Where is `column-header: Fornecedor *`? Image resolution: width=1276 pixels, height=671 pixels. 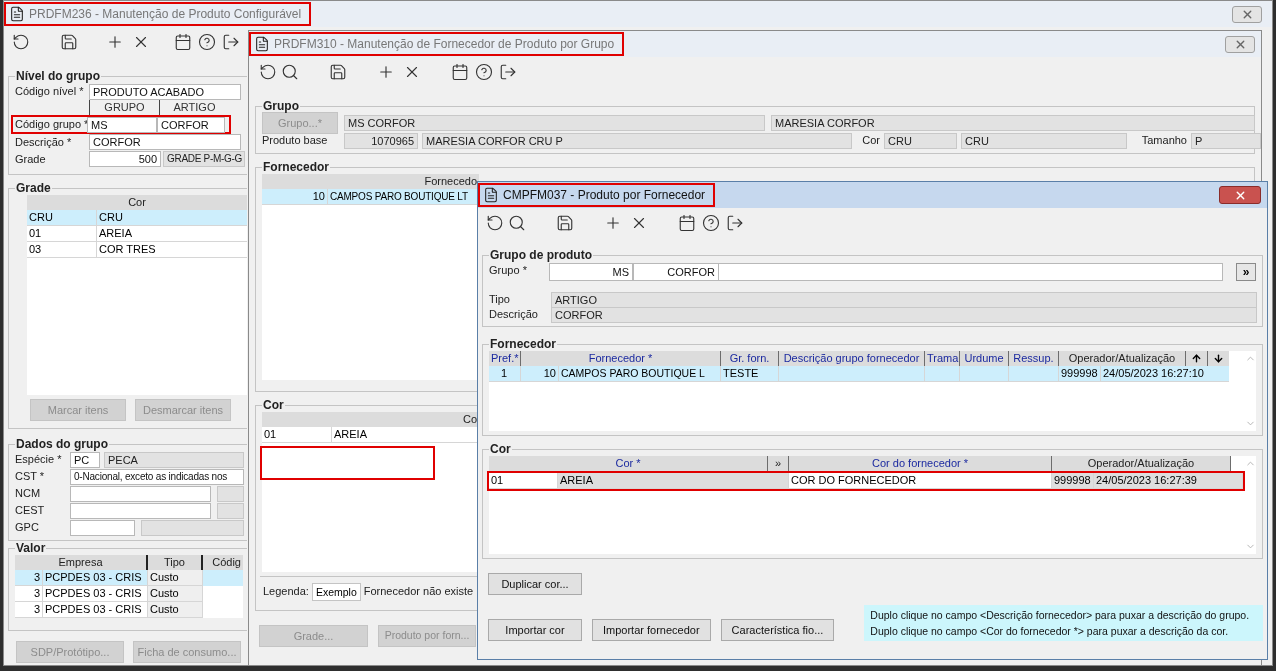 column-header: Fornecedor * is located at coordinates (621, 358).